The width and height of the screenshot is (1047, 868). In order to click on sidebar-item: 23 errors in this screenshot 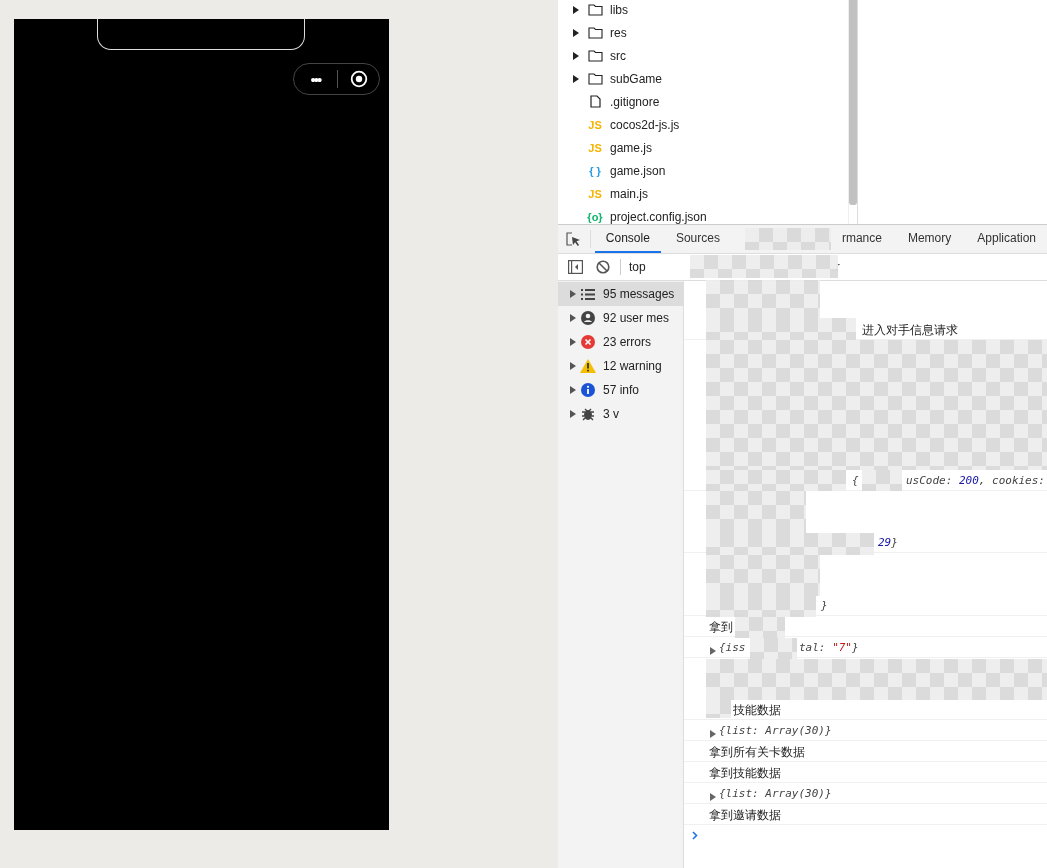, I will do `click(620, 342)`.